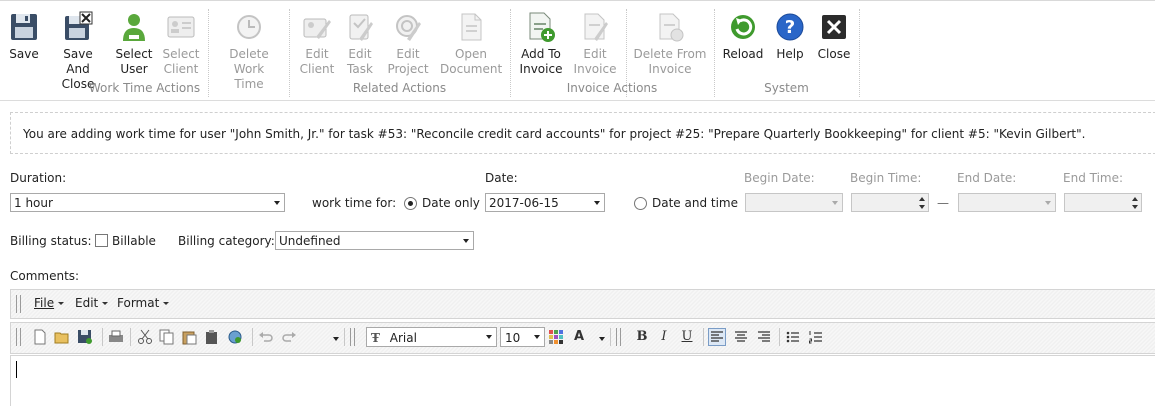 Image resolution: width=1155 pixels, height=406 pixels. I want to click on undo-icon, so click(266, 337).